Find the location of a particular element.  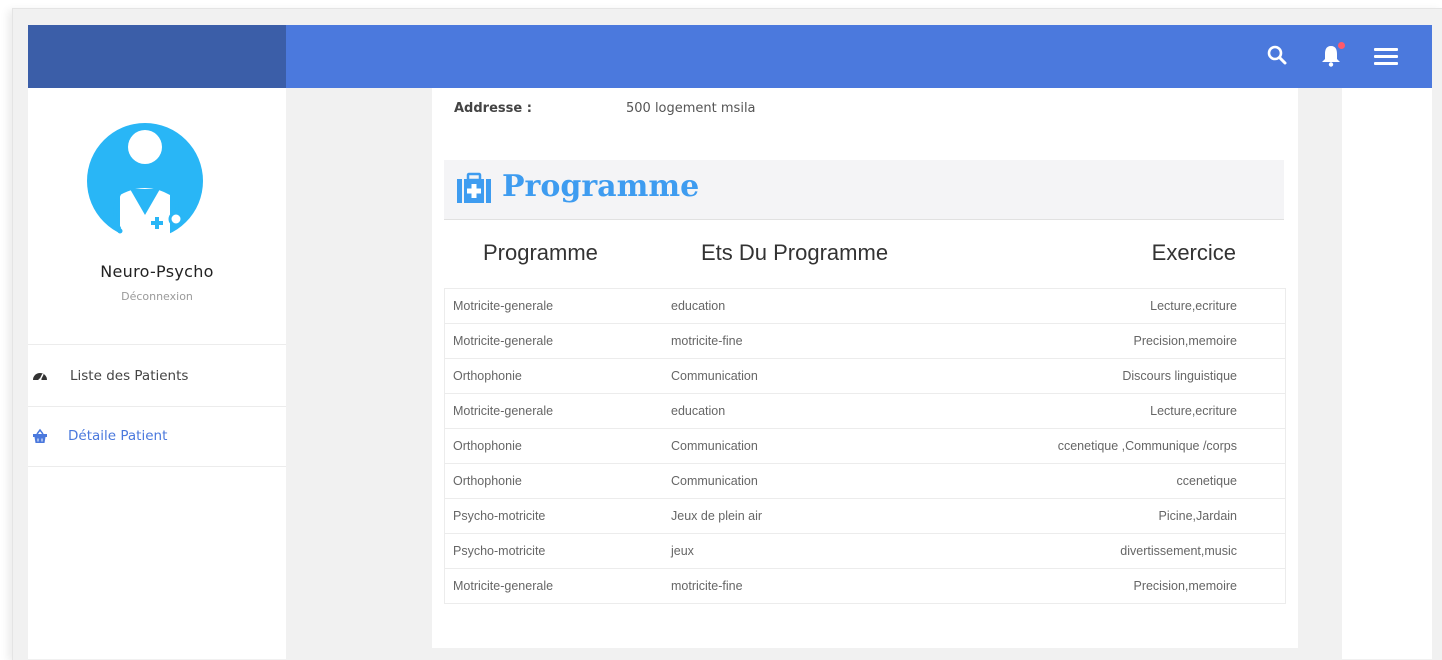

cell-ets: jeux is located at coordinates (682, 551).